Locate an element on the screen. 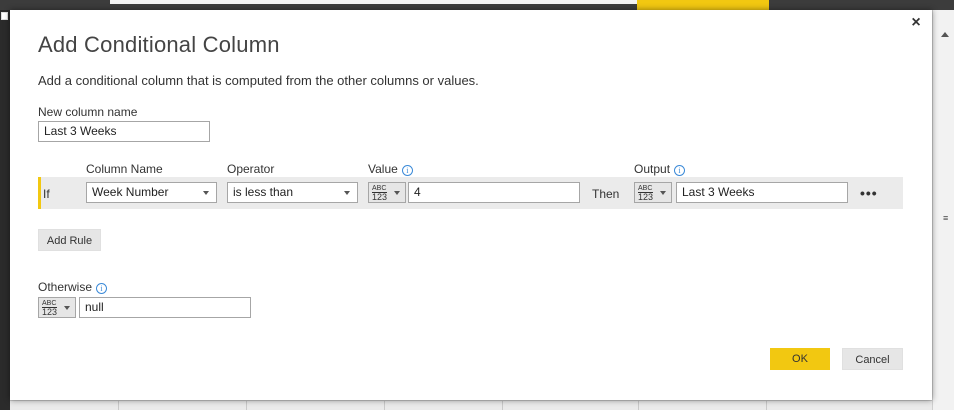 The image size is (954, 410). otherwise-input: null is located at coordinates (165, 307).